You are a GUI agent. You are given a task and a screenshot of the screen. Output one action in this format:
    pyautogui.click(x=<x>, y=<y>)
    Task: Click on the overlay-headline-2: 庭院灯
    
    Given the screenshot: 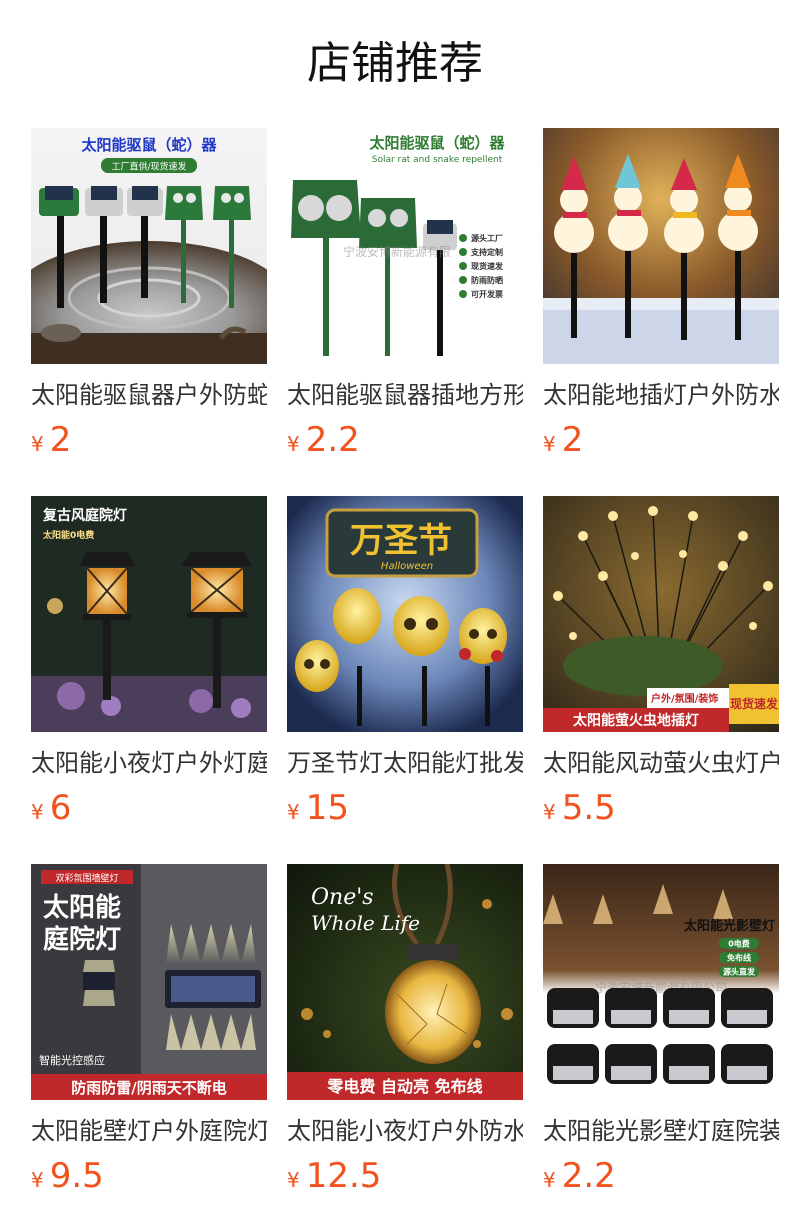 What is the action you would take?
    pyautogui.click(x=82, y=939)
    